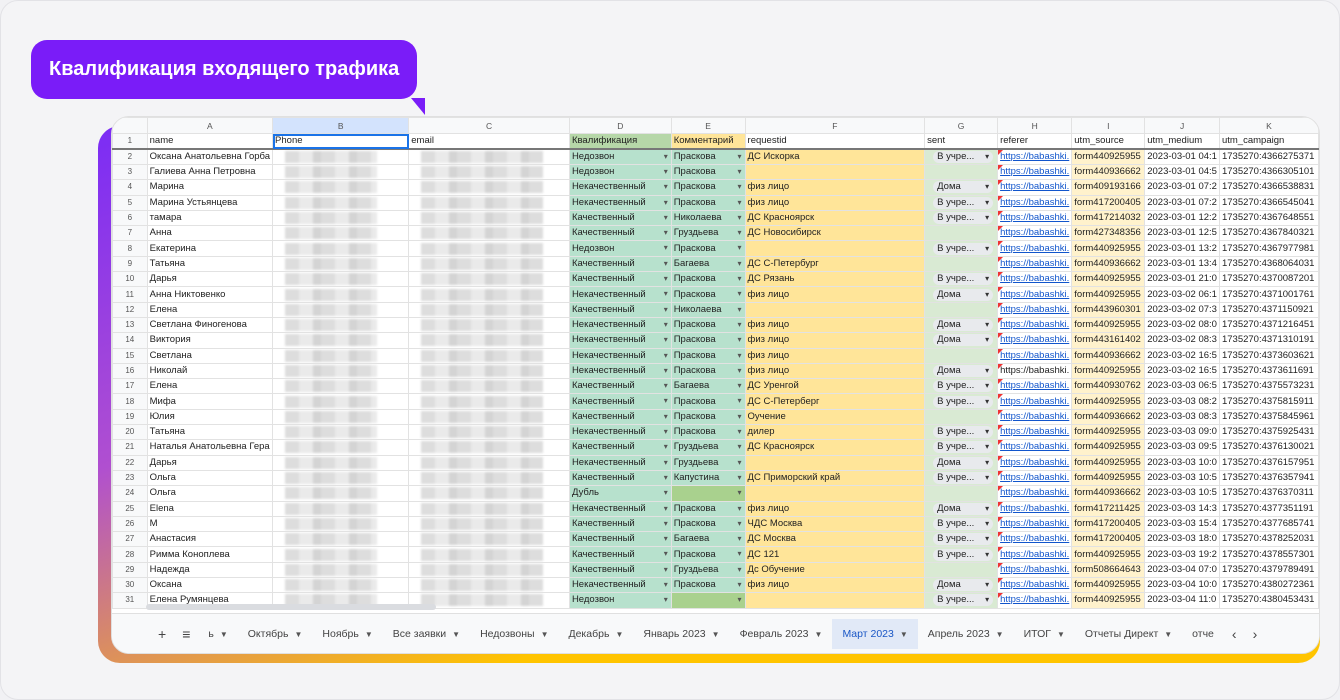 This screenshot has width=1340, height=700. I want to click on name-cell: Марина, so click(210, 187).